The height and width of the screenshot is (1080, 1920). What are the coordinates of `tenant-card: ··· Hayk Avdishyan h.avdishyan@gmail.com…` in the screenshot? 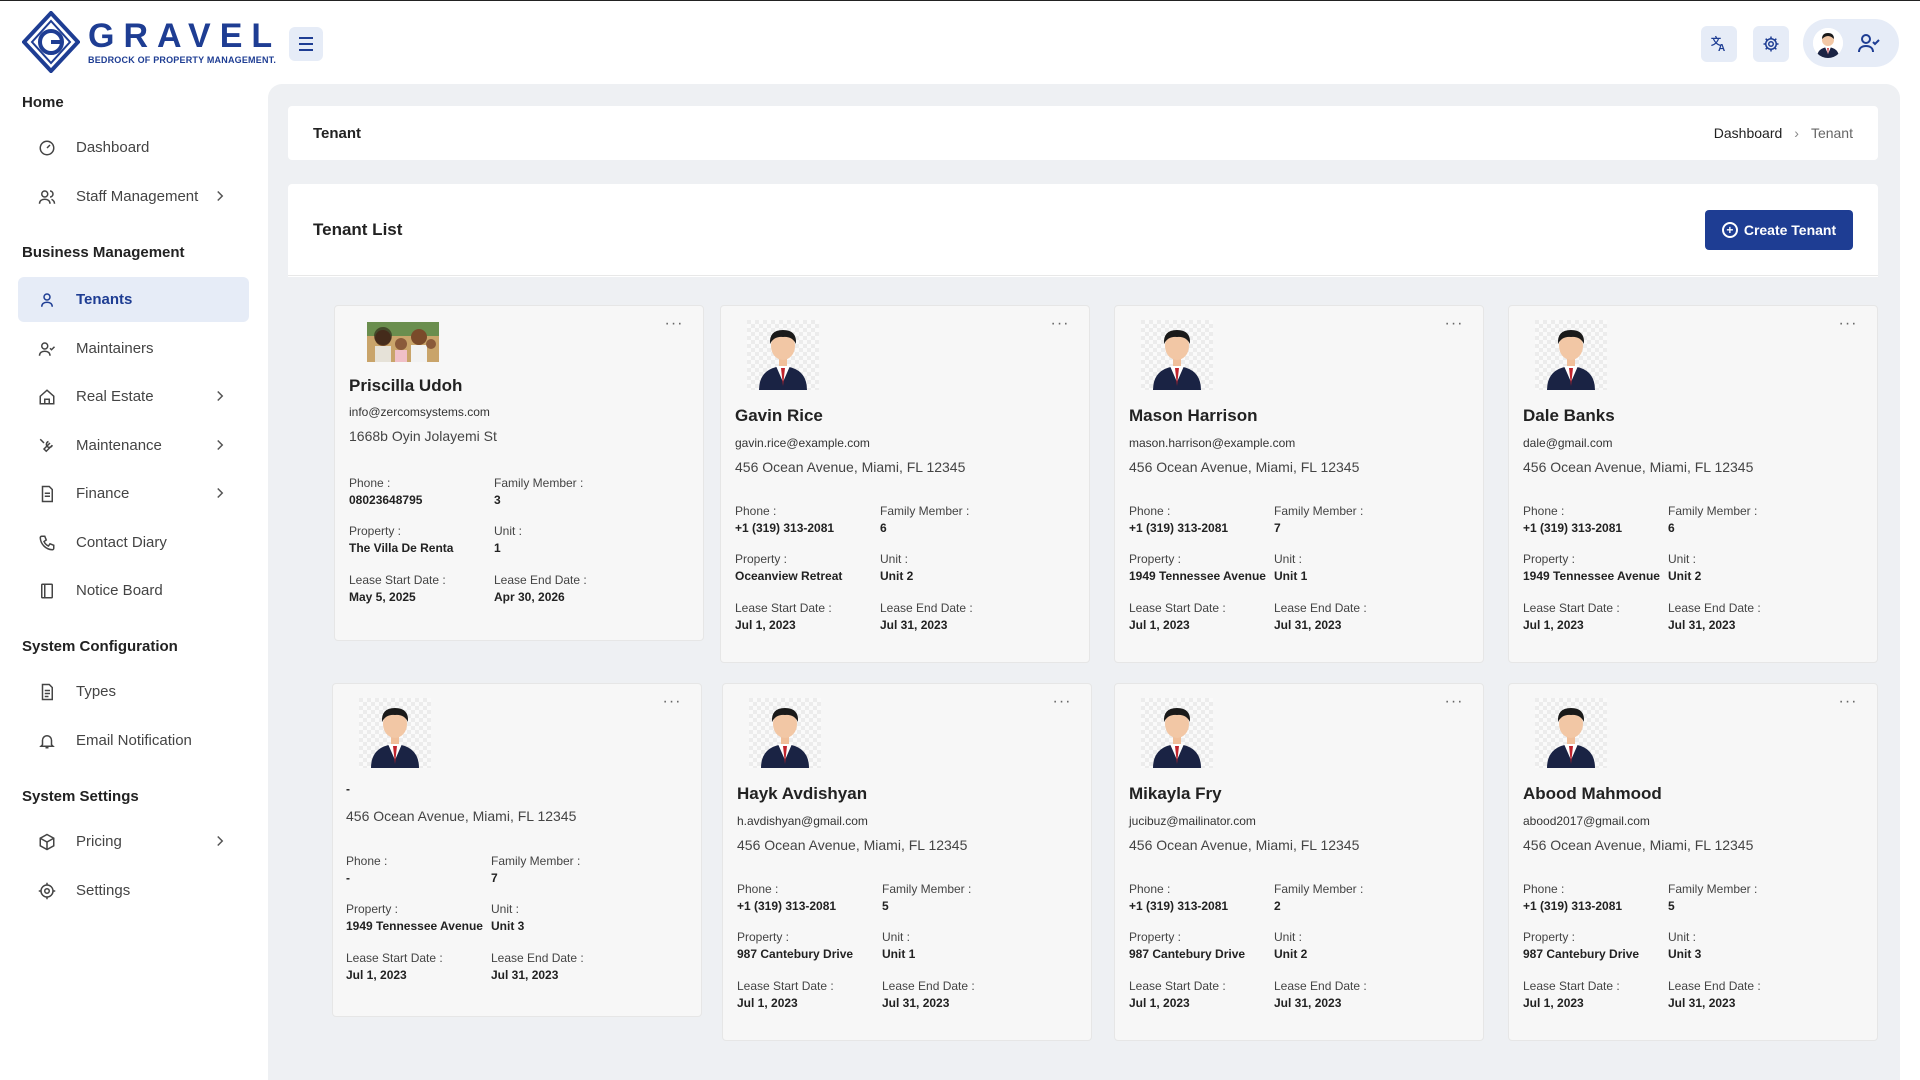 It's located at (907, 862).